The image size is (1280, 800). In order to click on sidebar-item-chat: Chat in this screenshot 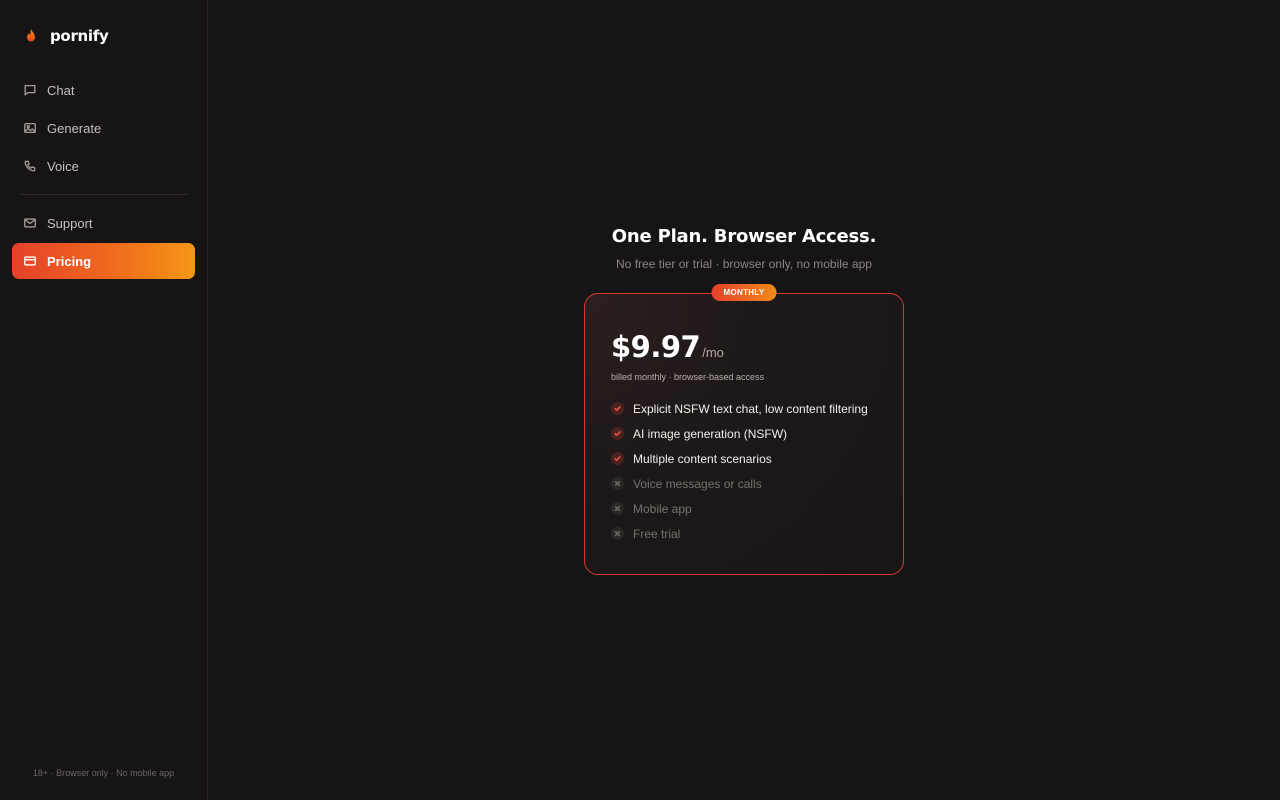, I will do `click(103, 90)`.